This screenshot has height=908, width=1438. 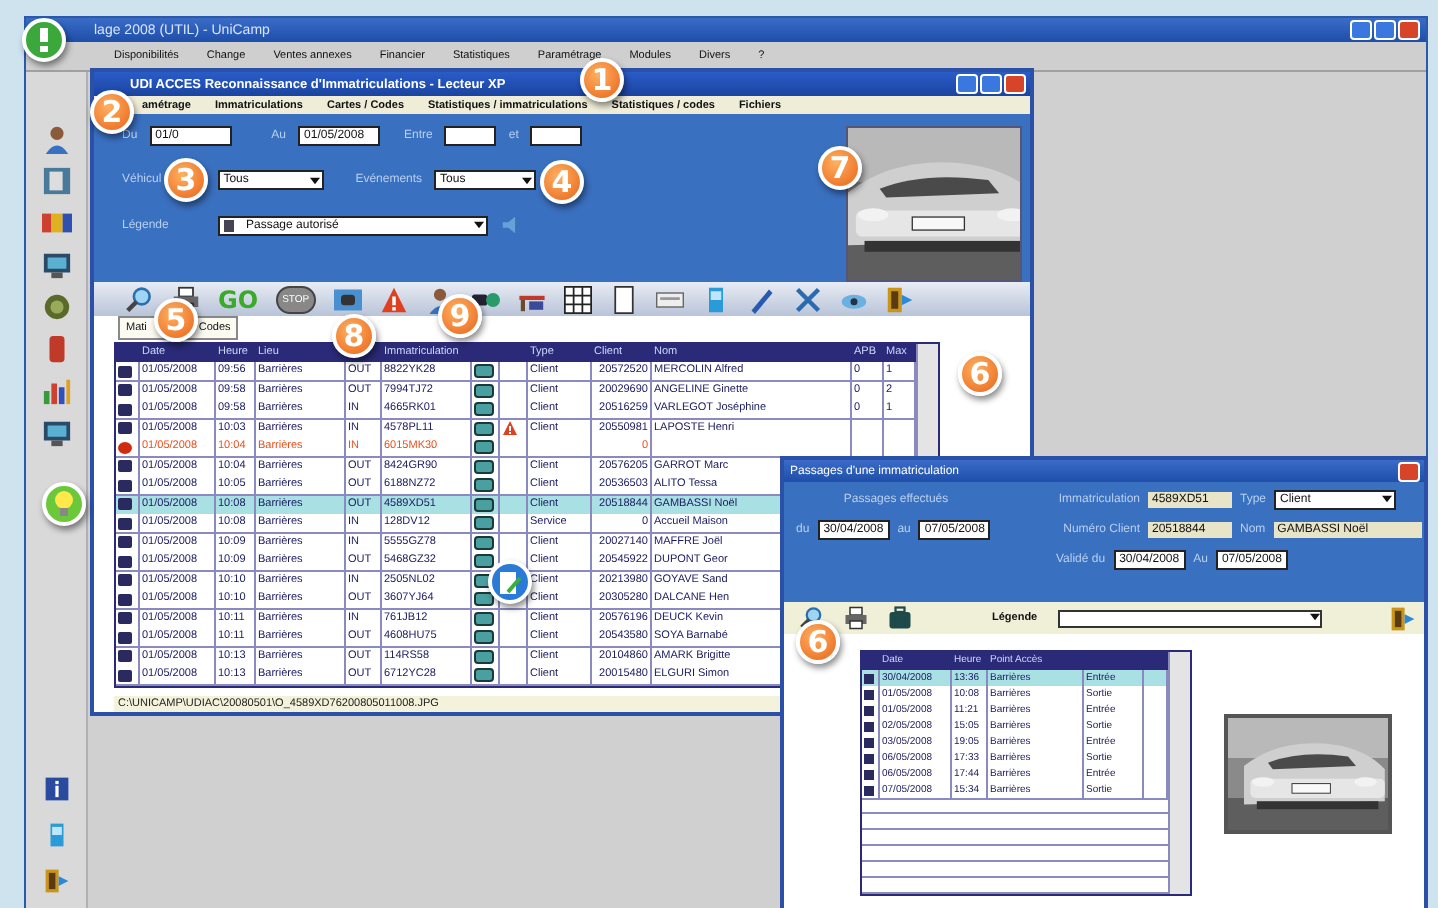 What do you see at coordinates (56, 307) in the screenshot?
I see `coins-icon` at bounding box center [56, 307].